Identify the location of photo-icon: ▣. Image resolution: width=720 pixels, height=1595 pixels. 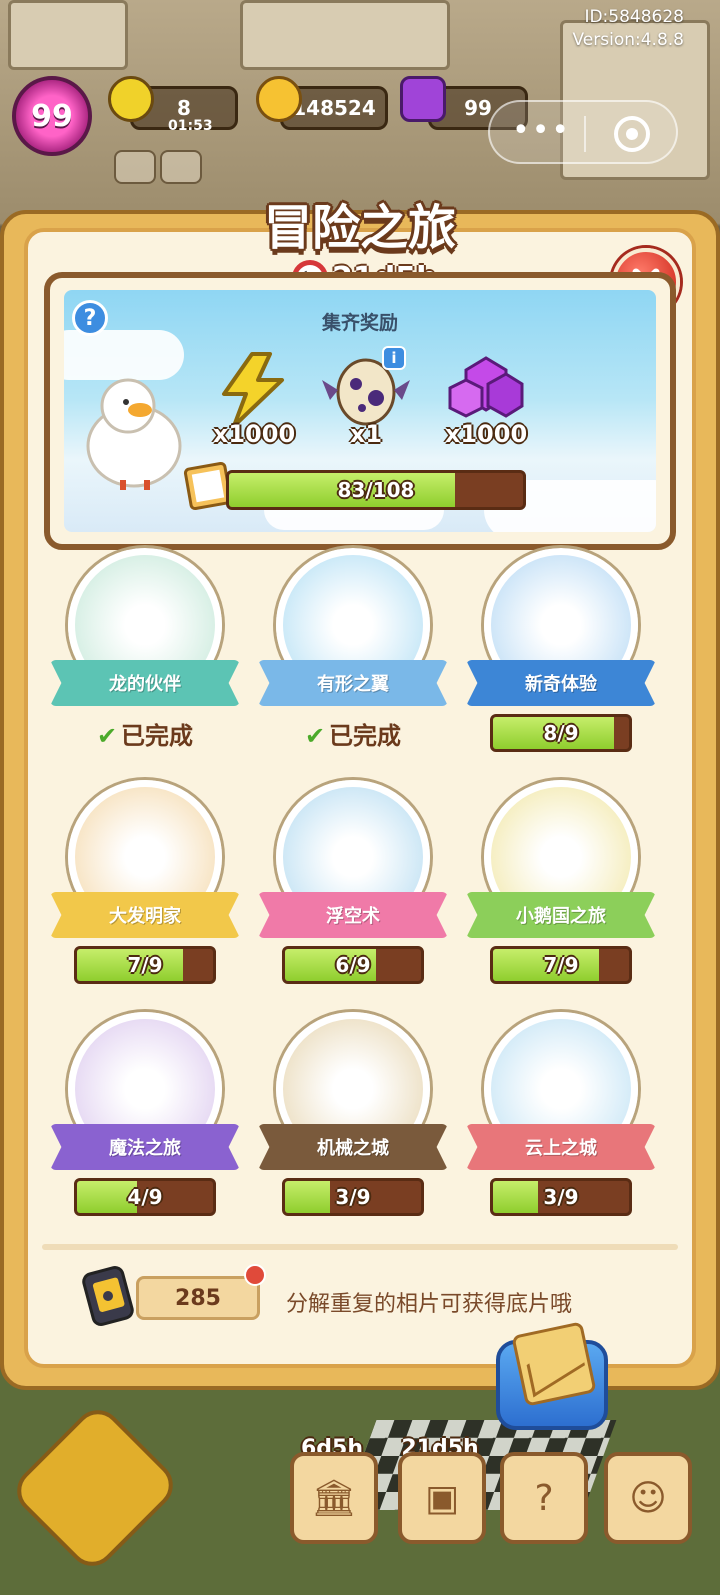
(441, 1498).